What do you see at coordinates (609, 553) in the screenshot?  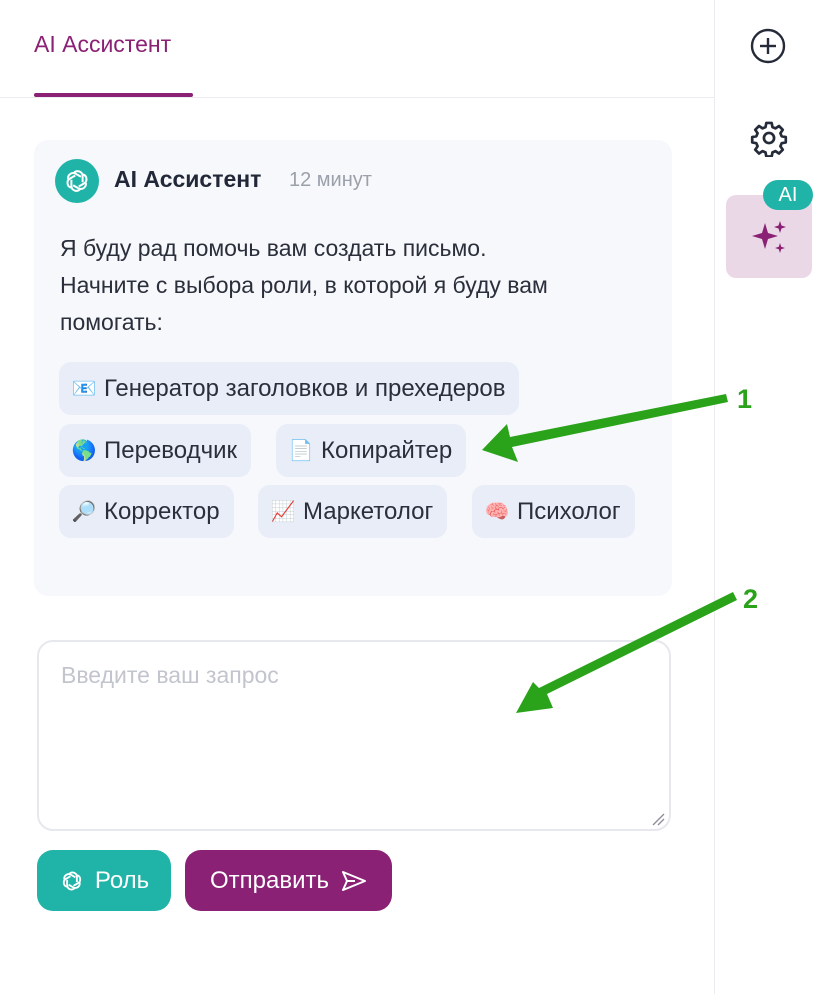 I see `annotation-overlay` at bounding box center [609, 553].